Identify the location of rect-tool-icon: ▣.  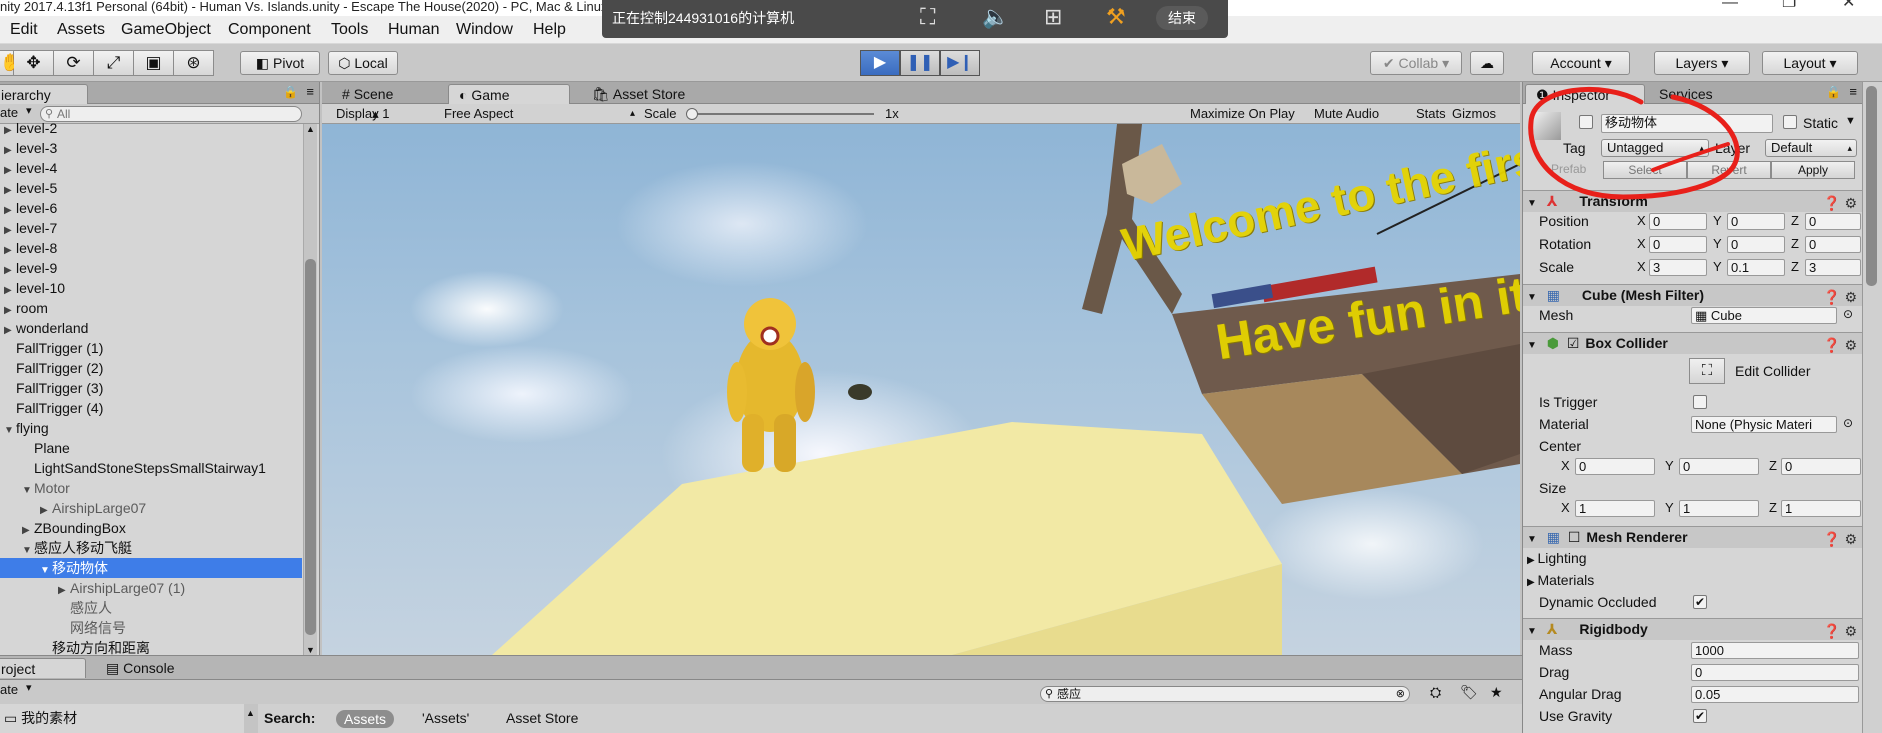
(154, 63).